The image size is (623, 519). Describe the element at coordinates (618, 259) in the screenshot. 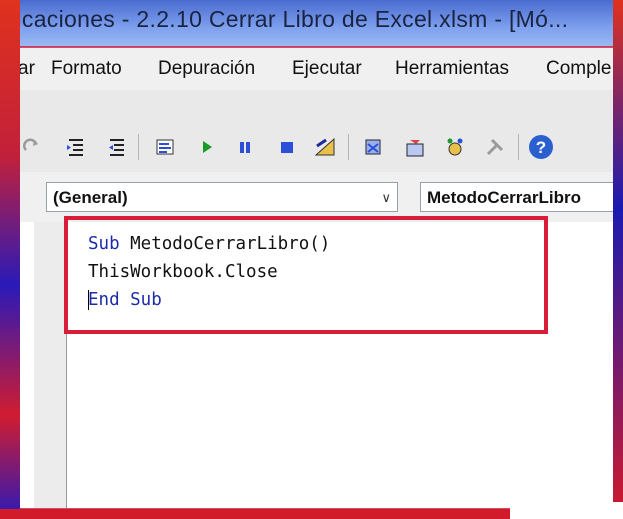

I see `decorative-frame-right` at that location.